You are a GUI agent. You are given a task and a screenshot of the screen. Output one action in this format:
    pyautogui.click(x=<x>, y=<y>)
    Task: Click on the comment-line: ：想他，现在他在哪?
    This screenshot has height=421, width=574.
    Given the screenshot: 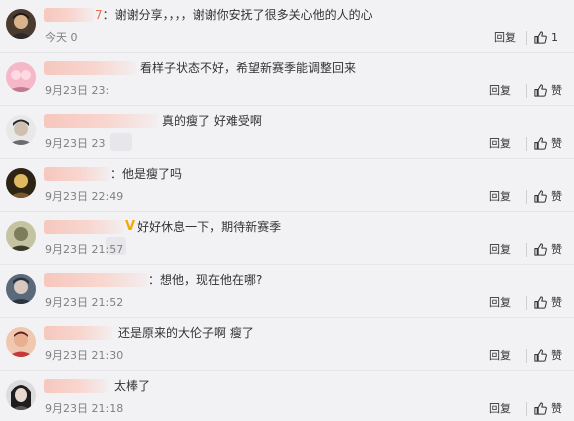 What is the action you would take?
    pyautogui.click(x=153, y=280)
    